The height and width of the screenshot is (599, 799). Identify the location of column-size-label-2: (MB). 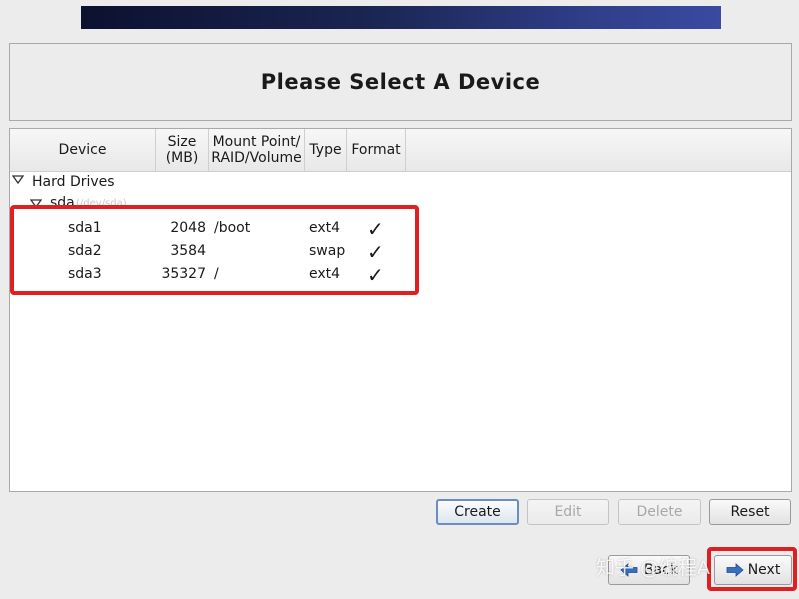
(182, 158).